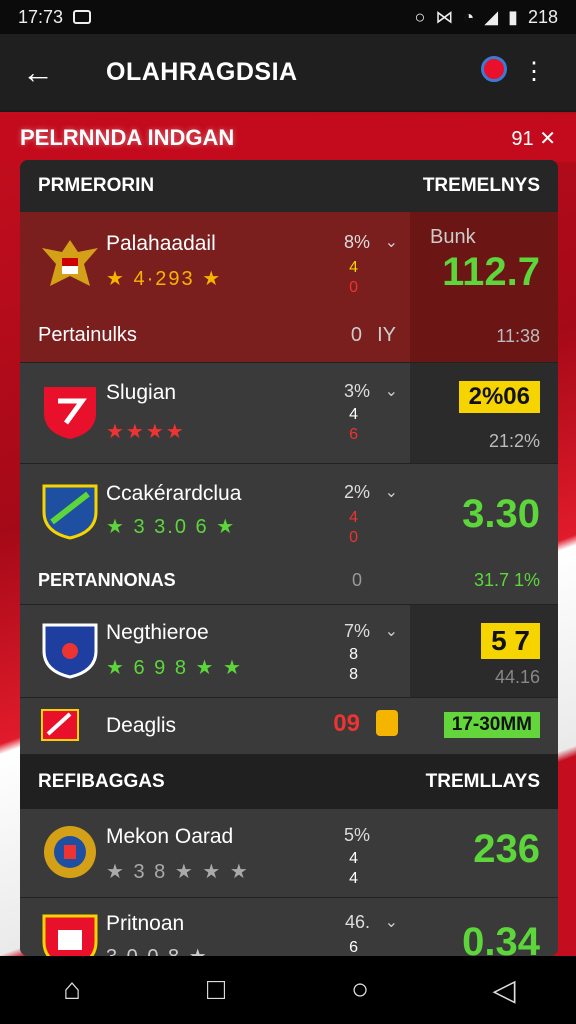 This screenshot has width=576, height=1024. I want to click on recents-icon: □, so click(216, 990).